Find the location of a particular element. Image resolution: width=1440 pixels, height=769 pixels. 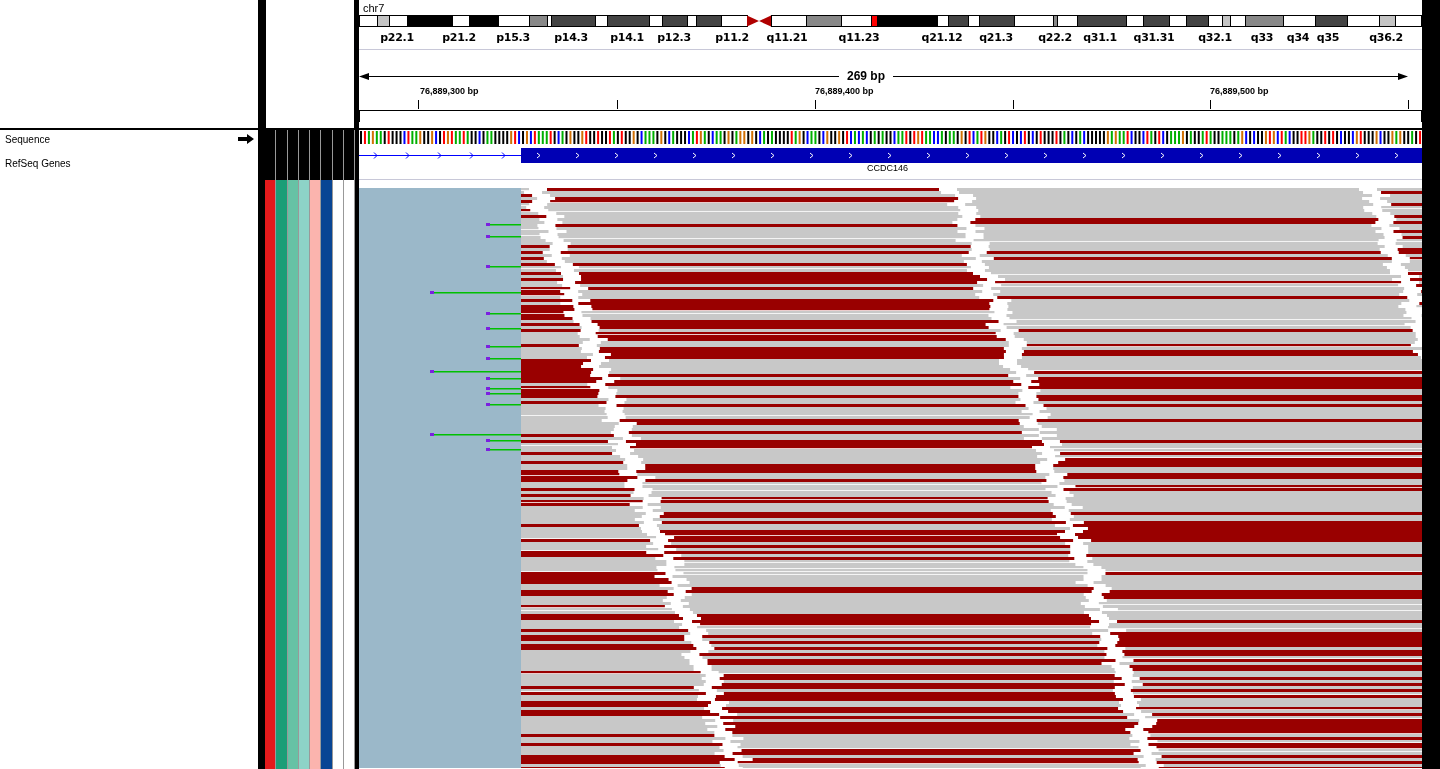

cytoband-label: p11.2 is located at coordinates (732, 37).